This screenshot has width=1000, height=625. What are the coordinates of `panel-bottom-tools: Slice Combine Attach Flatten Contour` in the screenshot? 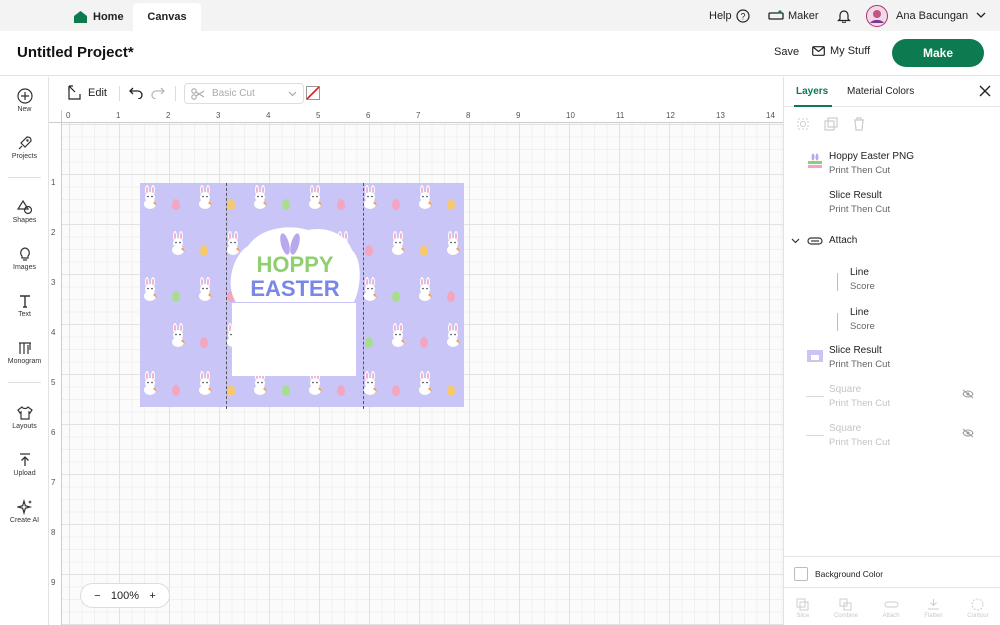 It's located at (892, 606).